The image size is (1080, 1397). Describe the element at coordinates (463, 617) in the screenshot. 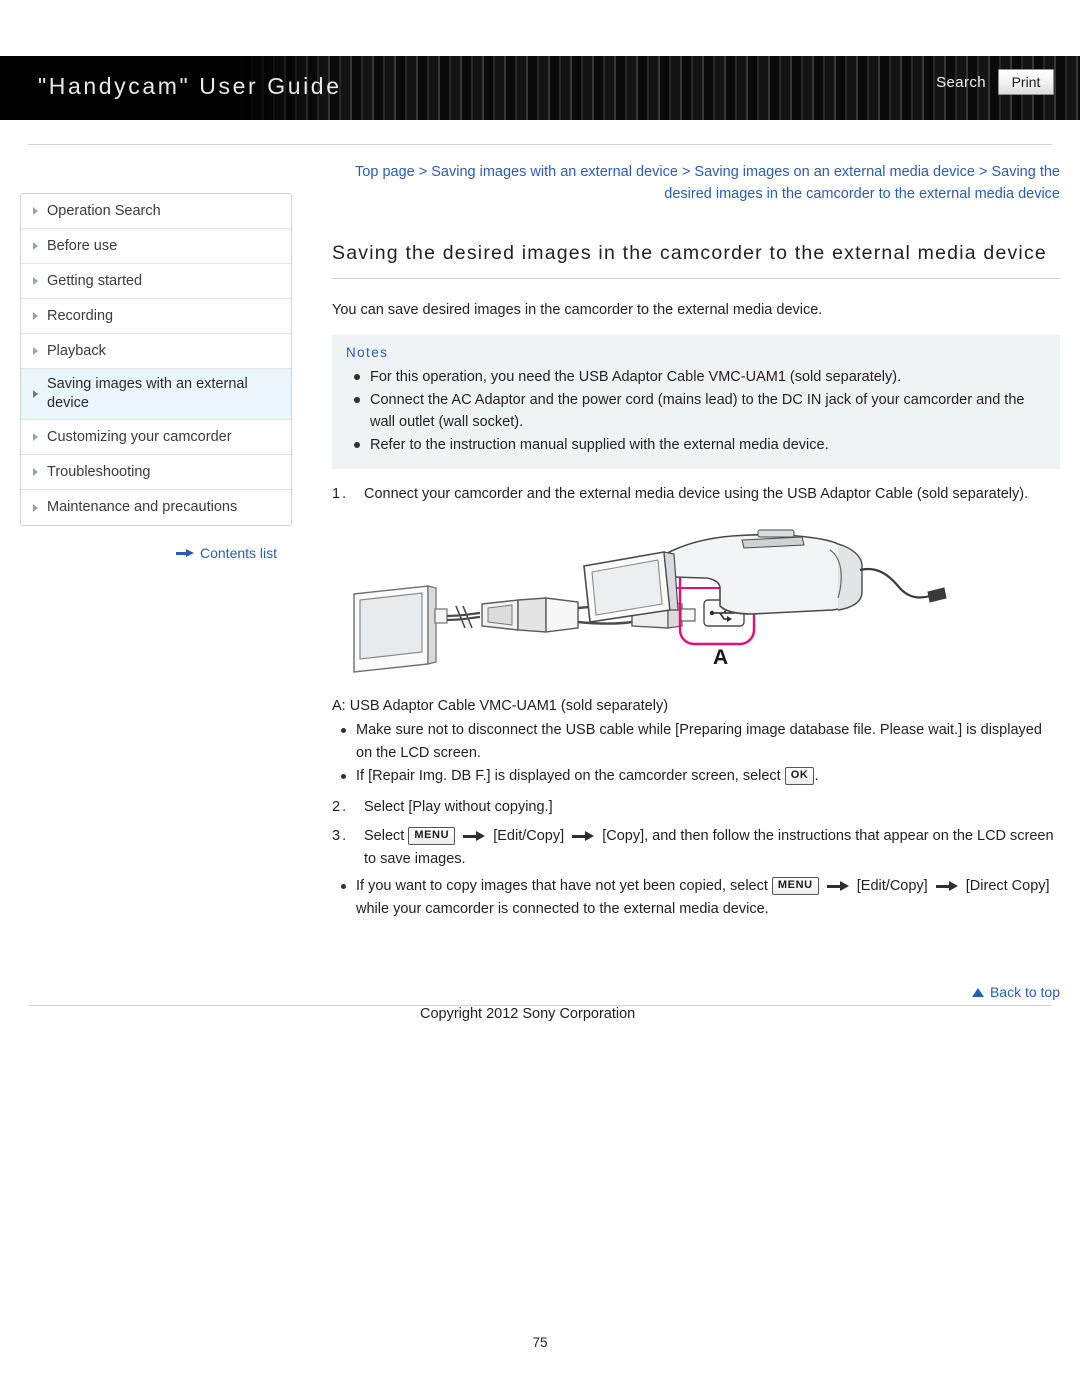

I see `usb-cable-illustration` at that location.